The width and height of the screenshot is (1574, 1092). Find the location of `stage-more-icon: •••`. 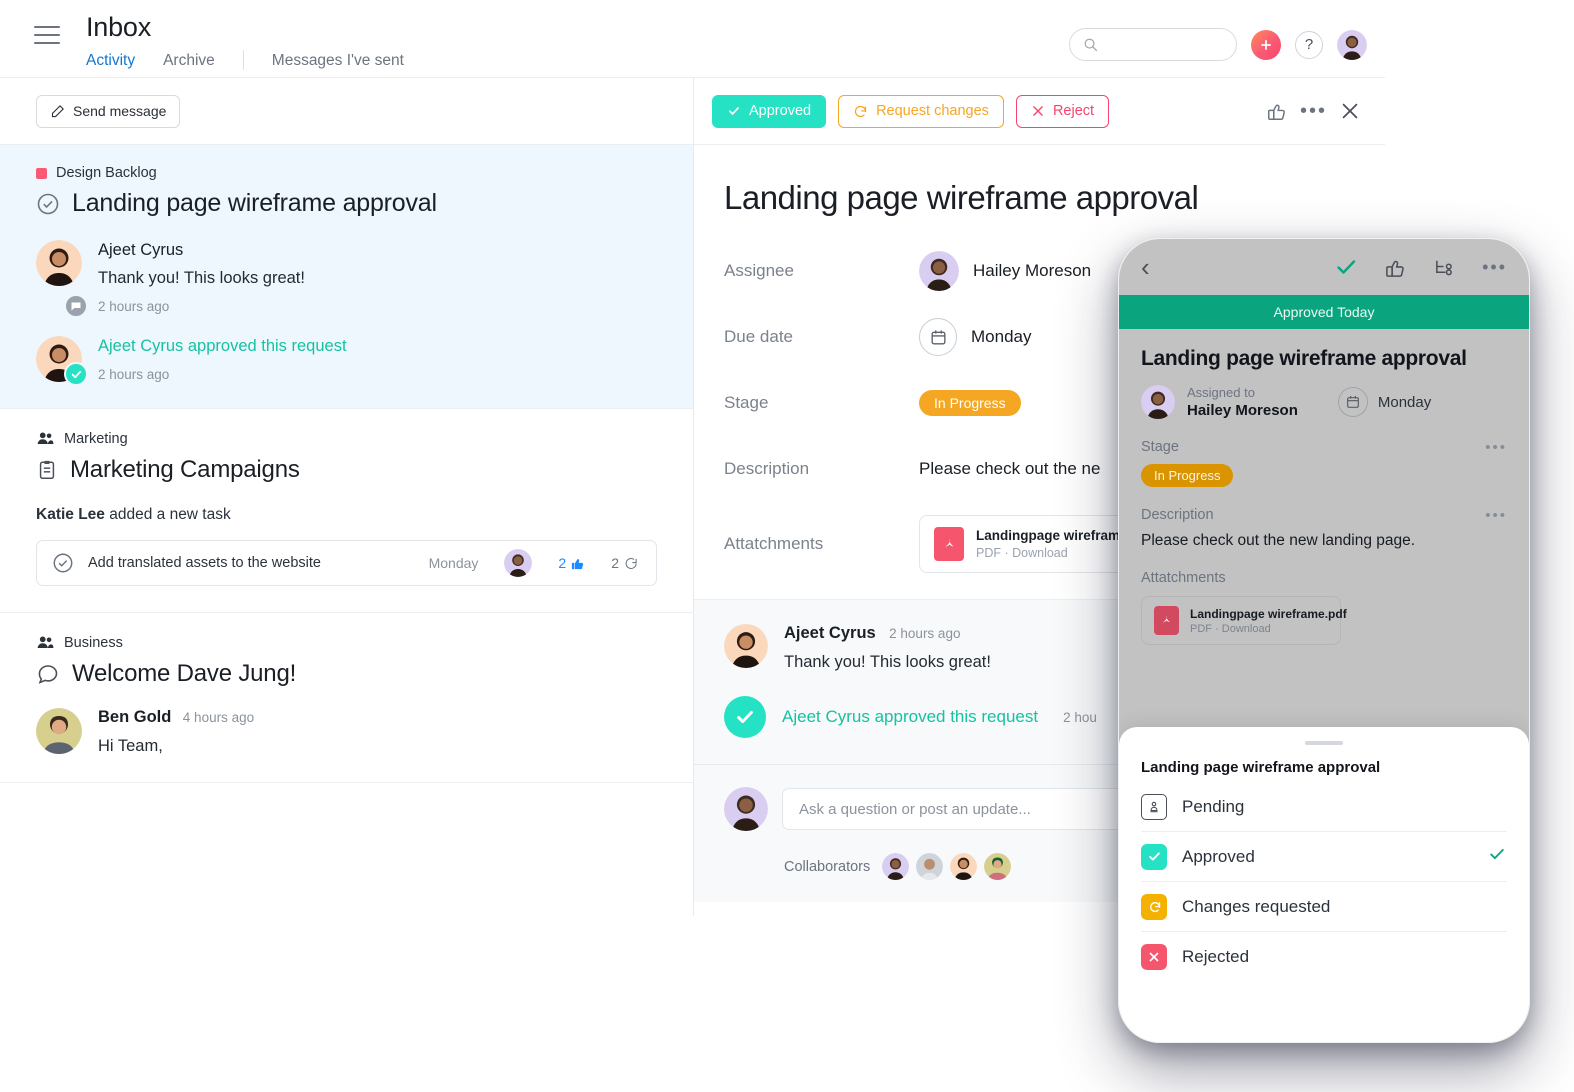

stage-more-icon: ••• is located at coordinates (1496, 447).